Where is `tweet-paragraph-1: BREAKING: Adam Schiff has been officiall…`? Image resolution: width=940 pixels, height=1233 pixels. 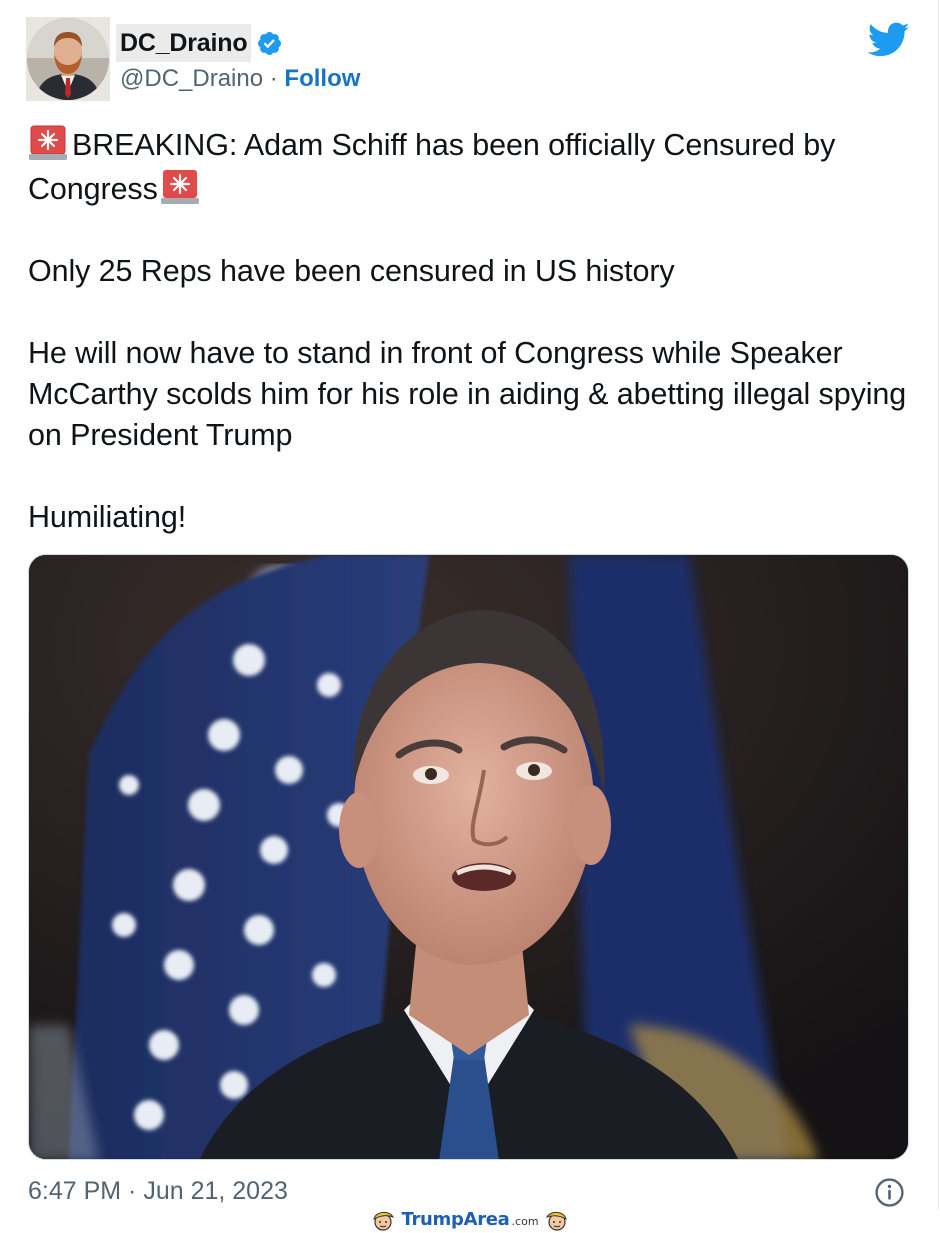 tweet-paragraph-1: BREAKING: Adam Schiff has been officiall… is located at coordinates (473, 166).